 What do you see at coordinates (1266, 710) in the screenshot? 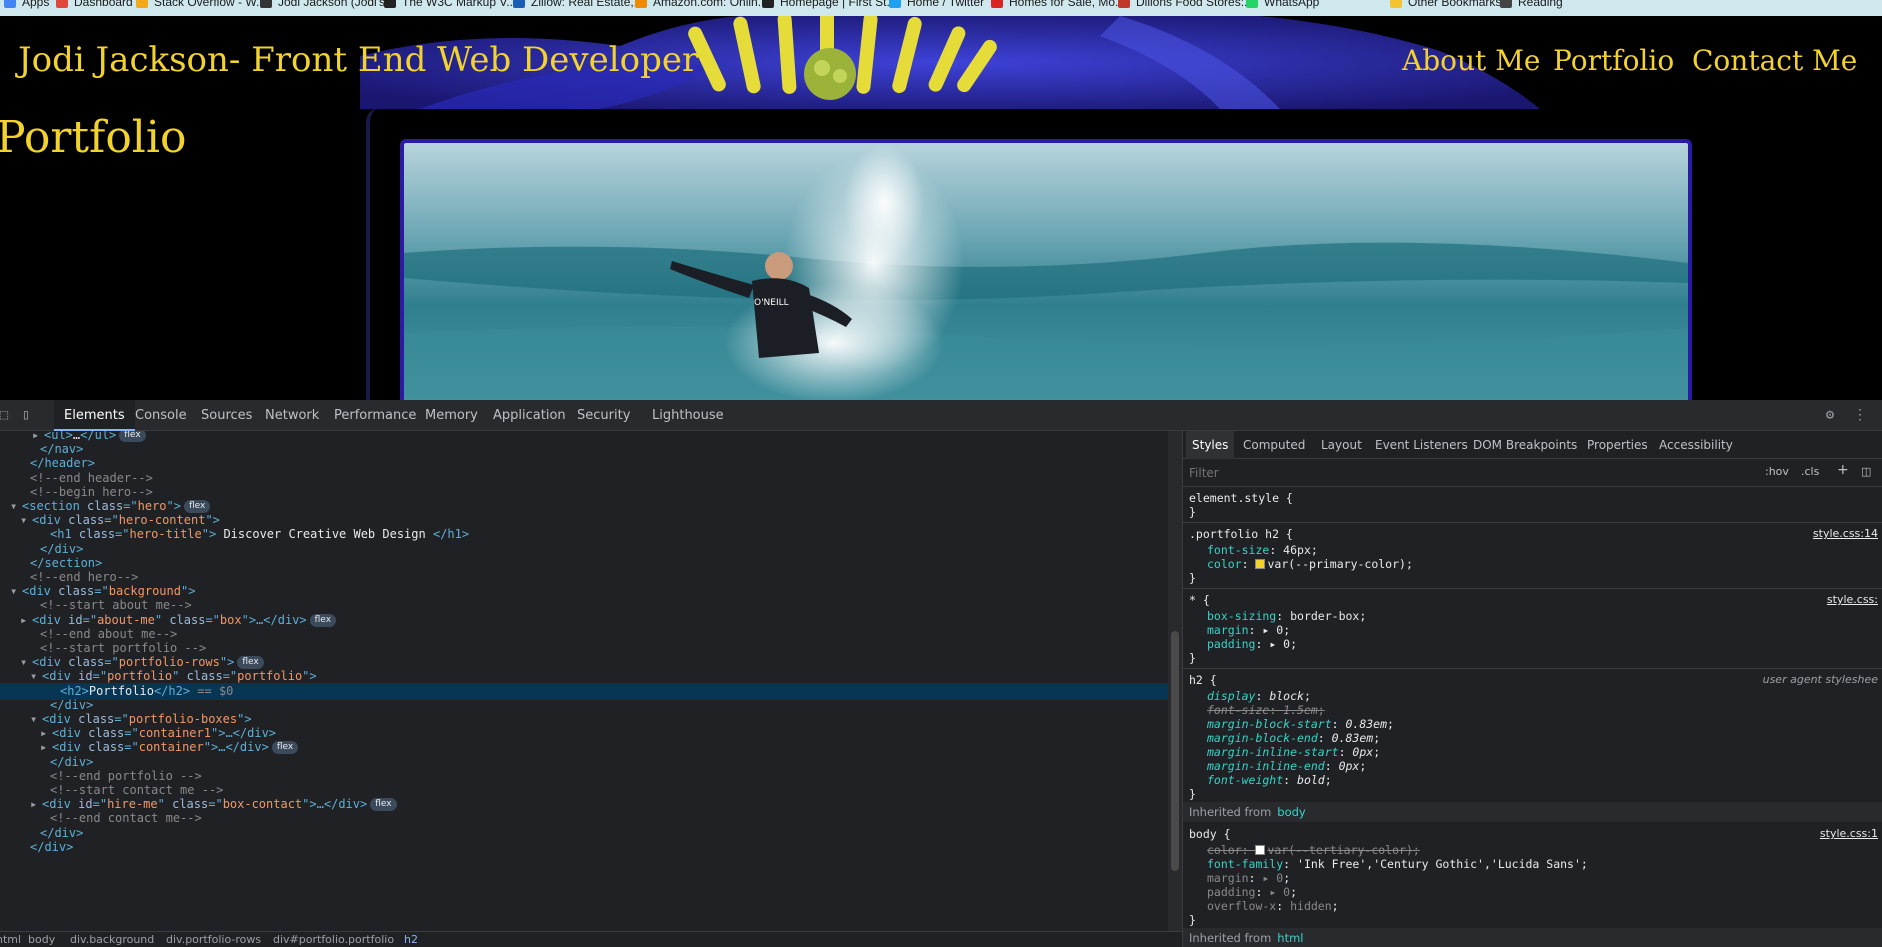
I see `css-declaration-overridden: font-size: 1.5em;` at bounding box center [1266, 710].